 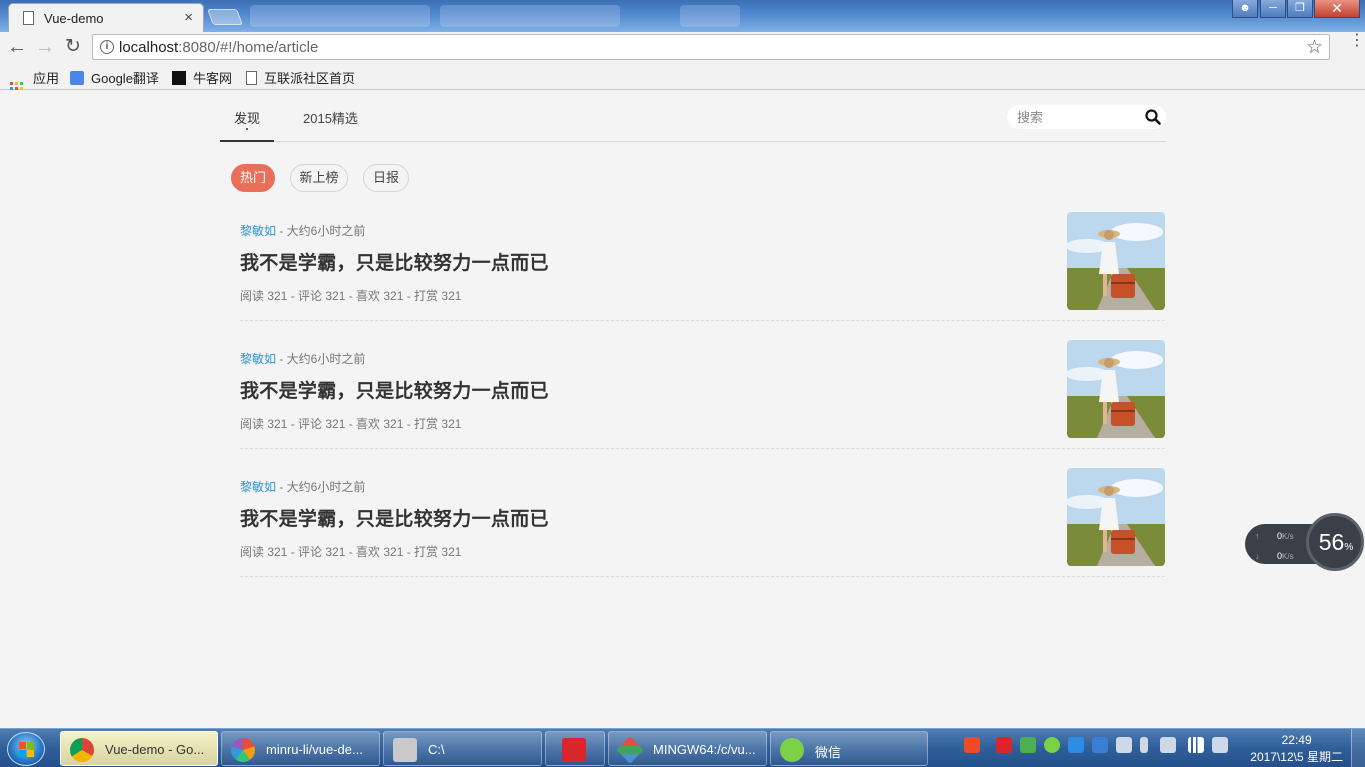 What do you see at coordinates (1314, 47) in the screenshot?
I see `bookmark-star-icon: ☆` at bounding box center [1314, 47].